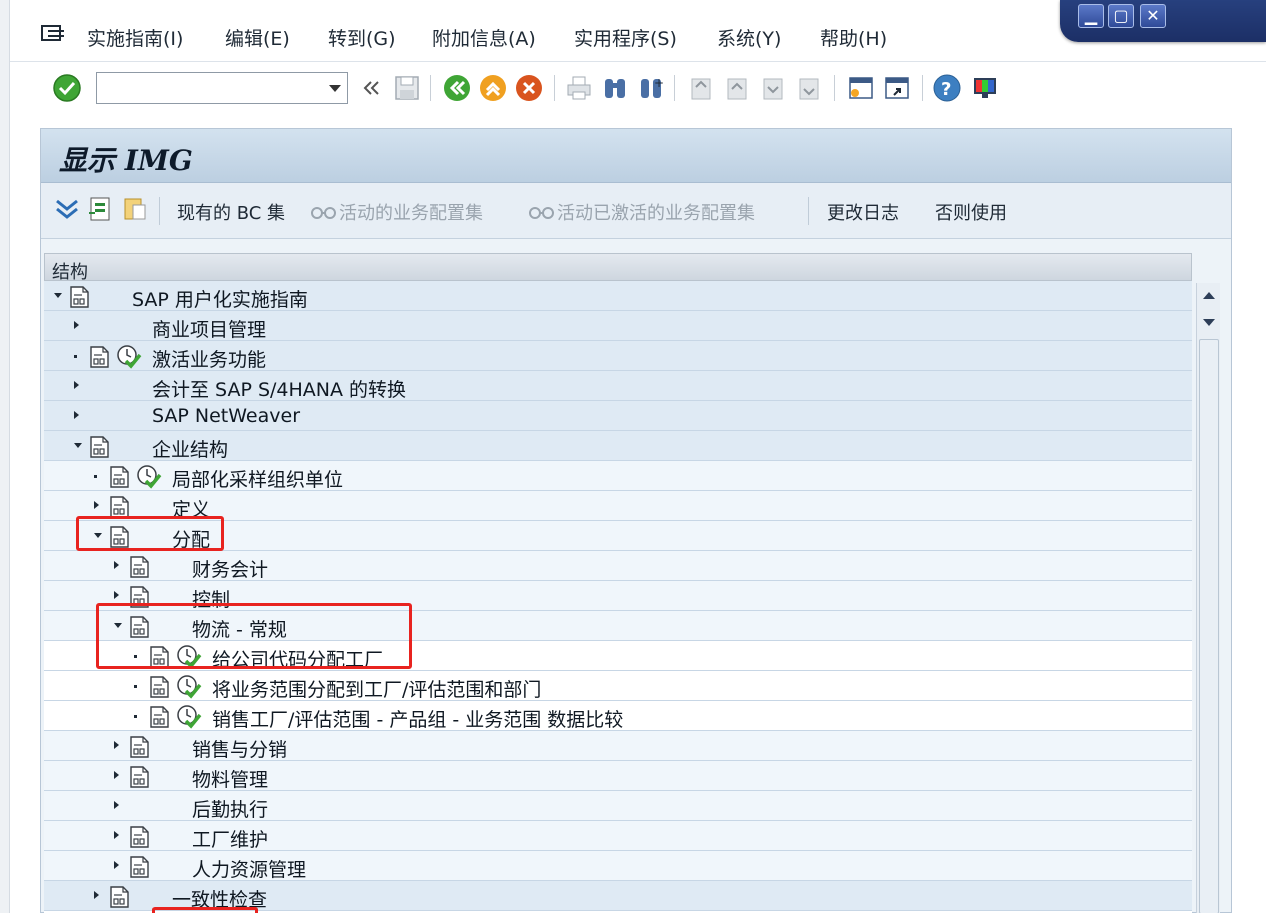 Image resolution: width=1266 pixels, height=913 pixels. Describe the element at coordinates (529, 88) in the screenshot. I see `cancel-icon` at that location.